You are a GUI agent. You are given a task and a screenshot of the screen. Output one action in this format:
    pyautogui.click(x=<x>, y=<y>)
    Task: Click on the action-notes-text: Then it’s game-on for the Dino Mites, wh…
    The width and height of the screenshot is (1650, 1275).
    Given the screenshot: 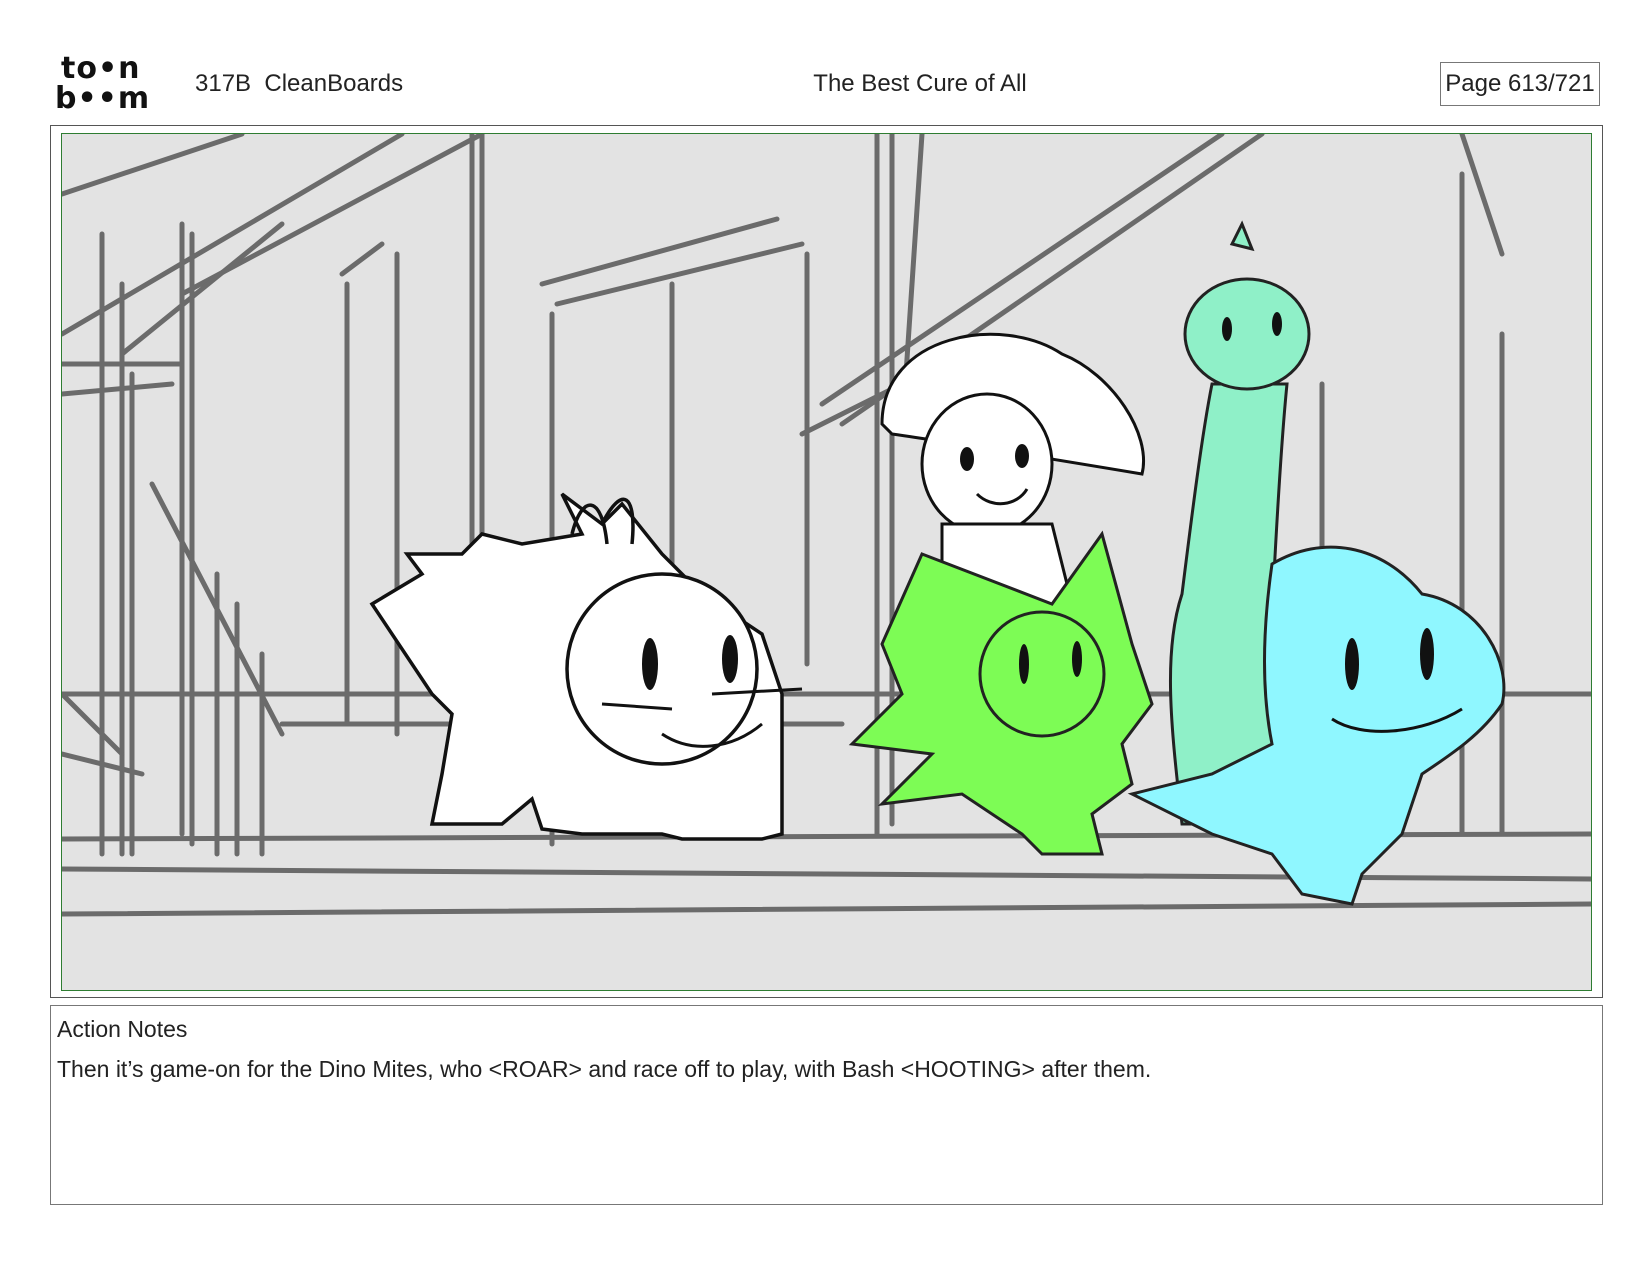 What is the action you would take?
    pyautogui.click(x=604, y=1069)
    